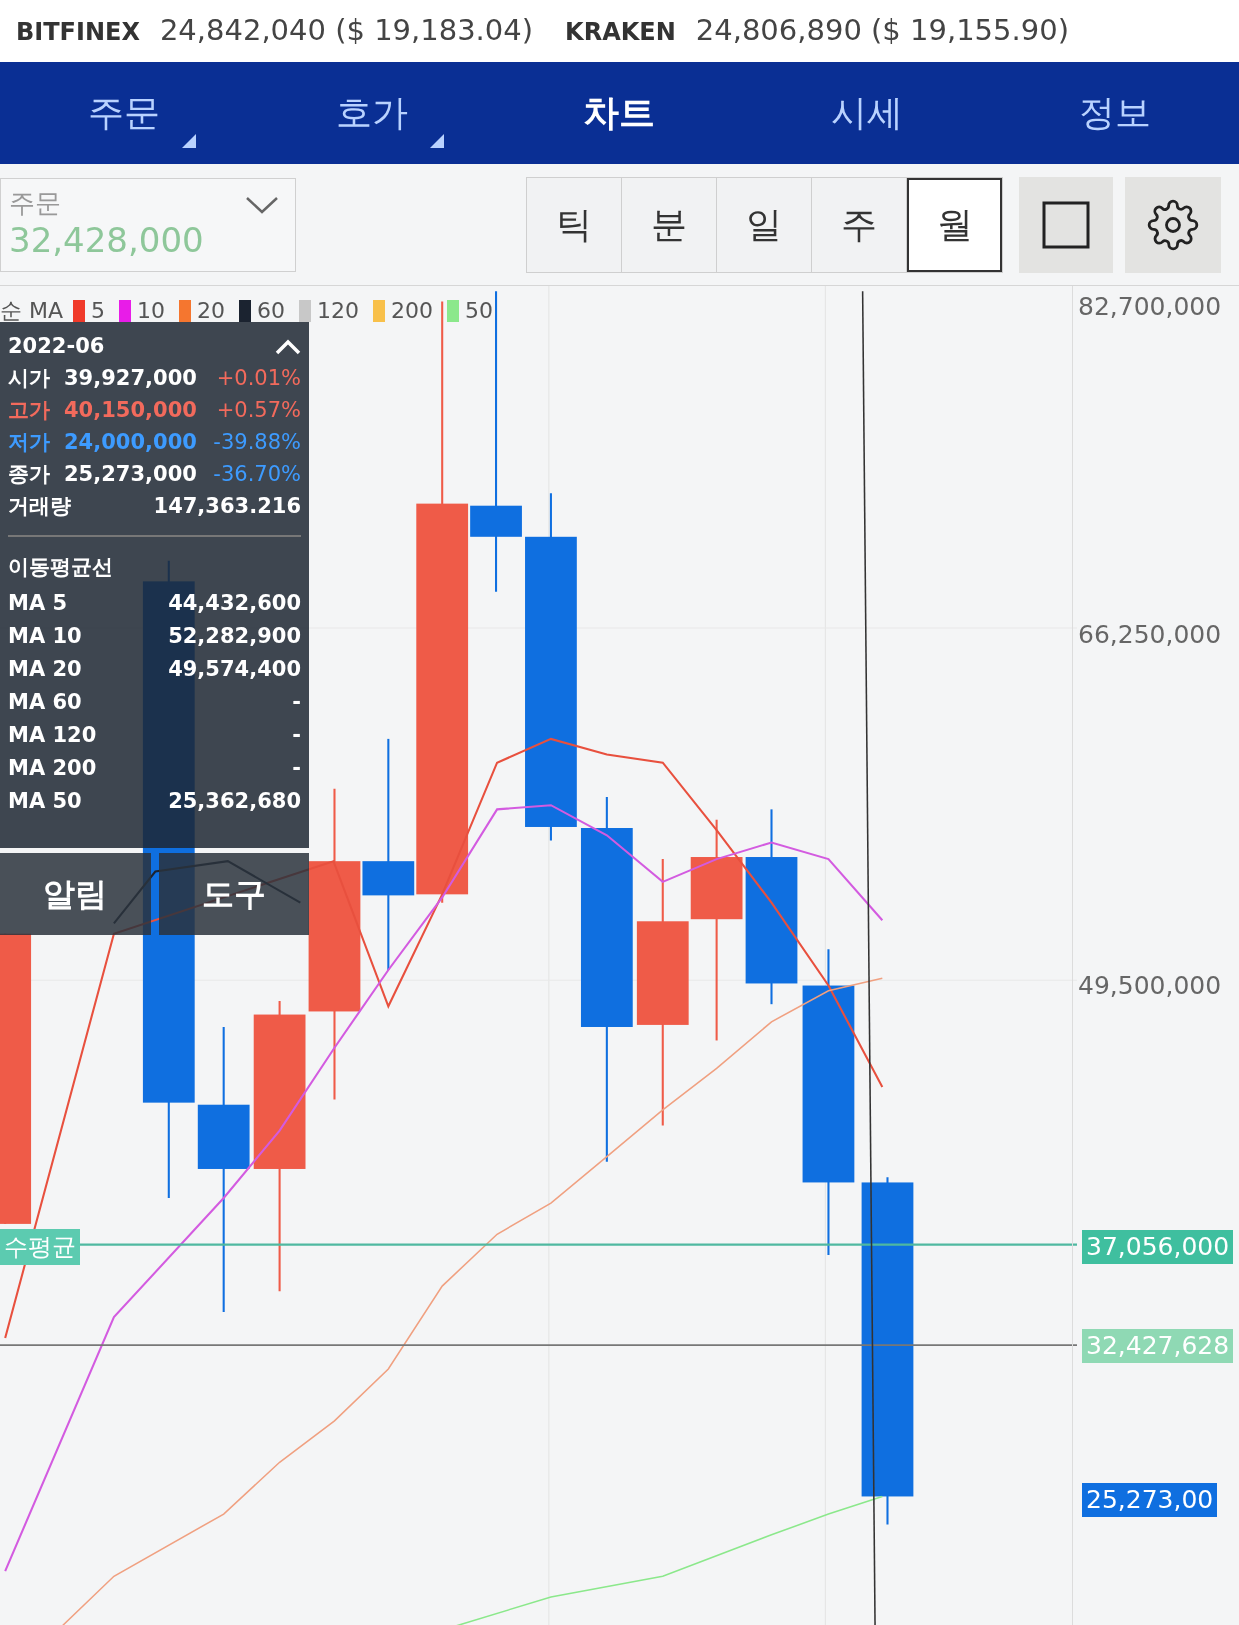 This screenshot has height=1625, width=1239. I want to click on collapse-icon, so click(288, 346).